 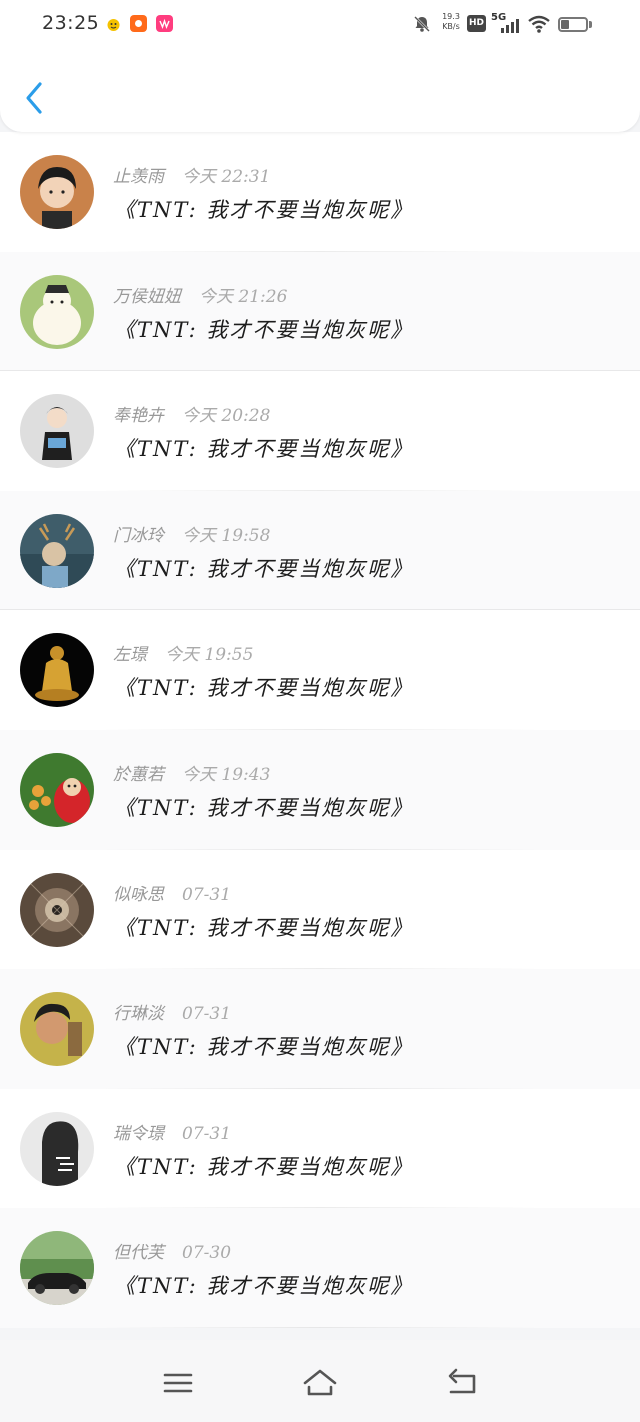 What do you see at coordinates (320, 25) in the screenshot?
I see `status-bar: 23:25 19.3 KB/s HD 5G` at bounding box center [320, 25].